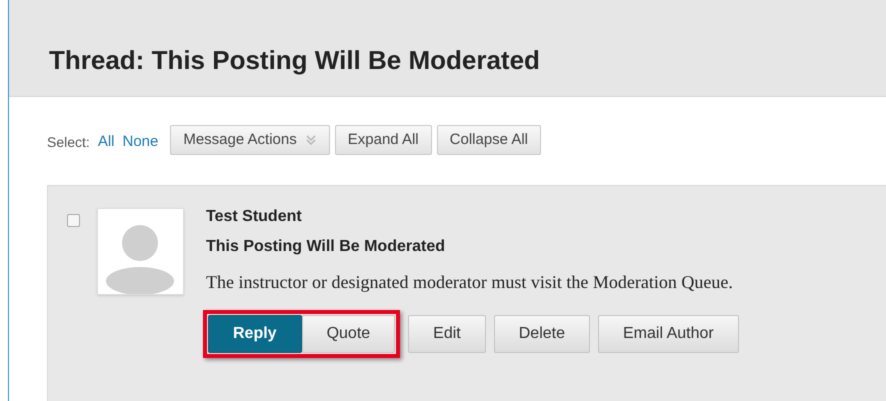 This screenshot has height=401, width=886. What do you see at coordinates (349, 334) in the screenshot?
I see `action-button: Quote` at bounding box center [349, 334].